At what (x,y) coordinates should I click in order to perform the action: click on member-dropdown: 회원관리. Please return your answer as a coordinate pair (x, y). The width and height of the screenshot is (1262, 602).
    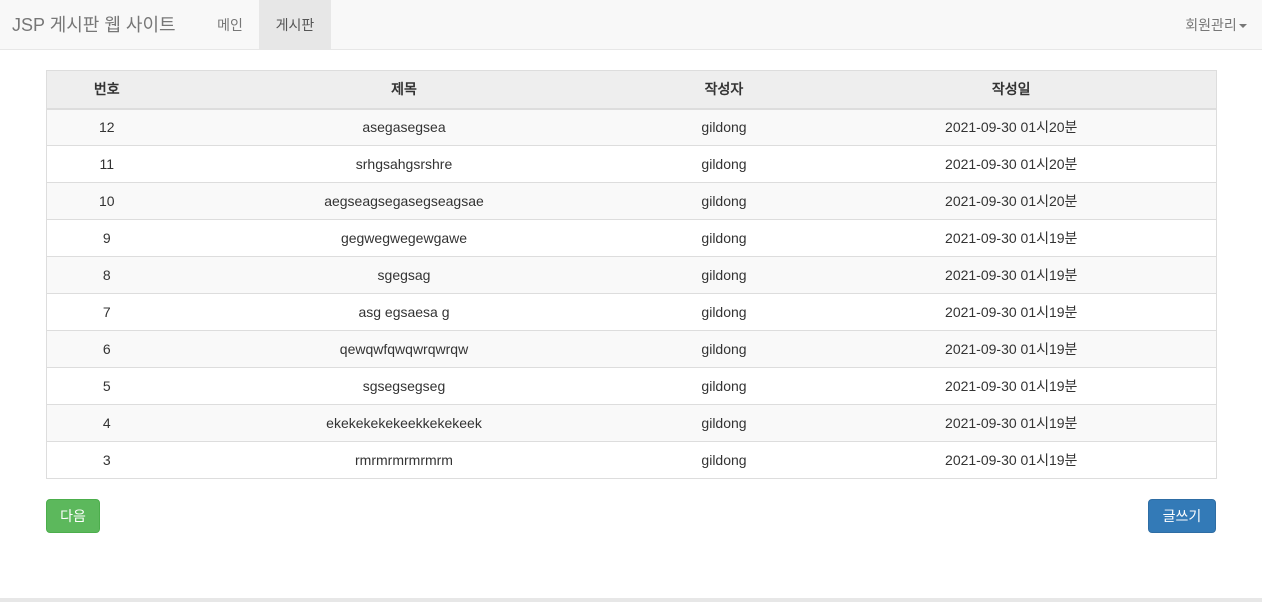
    Looking at the image, I should click on (1216, 25).